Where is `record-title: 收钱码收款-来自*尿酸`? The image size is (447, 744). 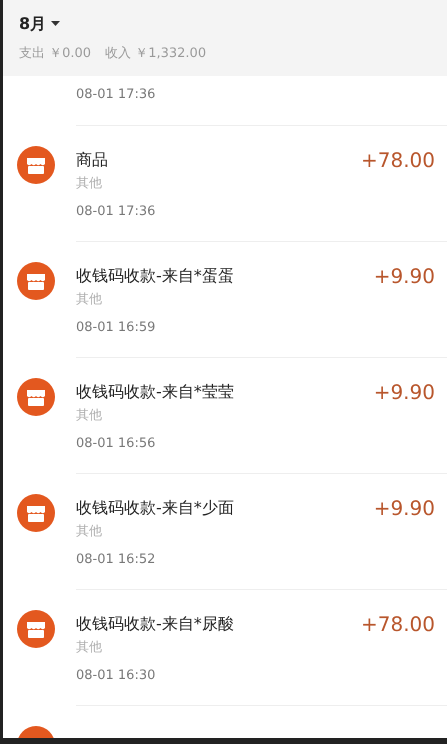 record-title: 收钱码收款-来自*尿酸 is located at coordinates (155, 624).